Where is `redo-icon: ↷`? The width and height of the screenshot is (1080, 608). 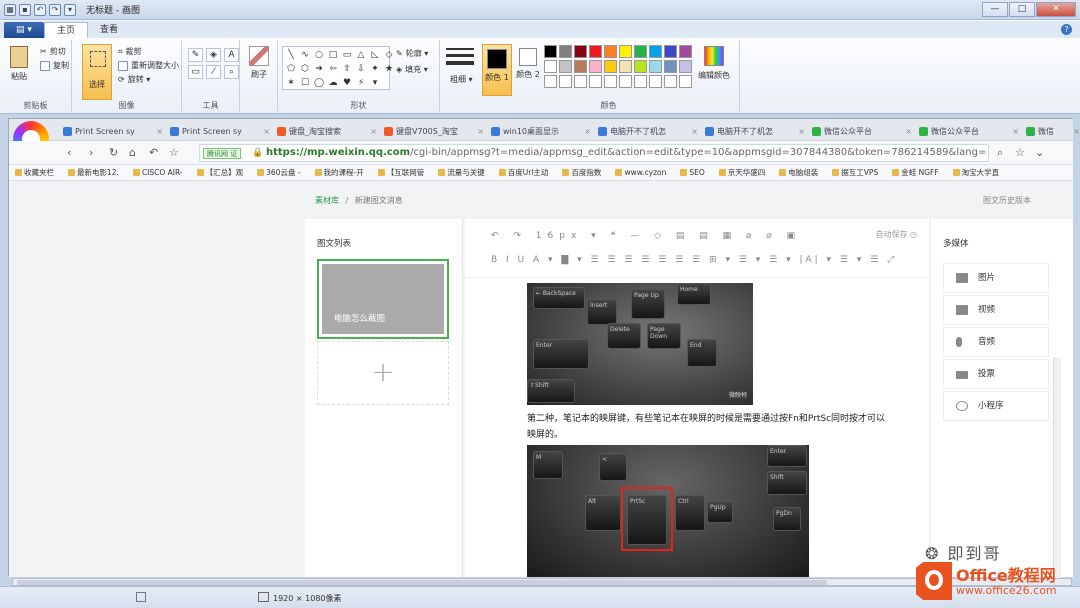
redo-icon: ↷ is located at coordinates (55, 9).